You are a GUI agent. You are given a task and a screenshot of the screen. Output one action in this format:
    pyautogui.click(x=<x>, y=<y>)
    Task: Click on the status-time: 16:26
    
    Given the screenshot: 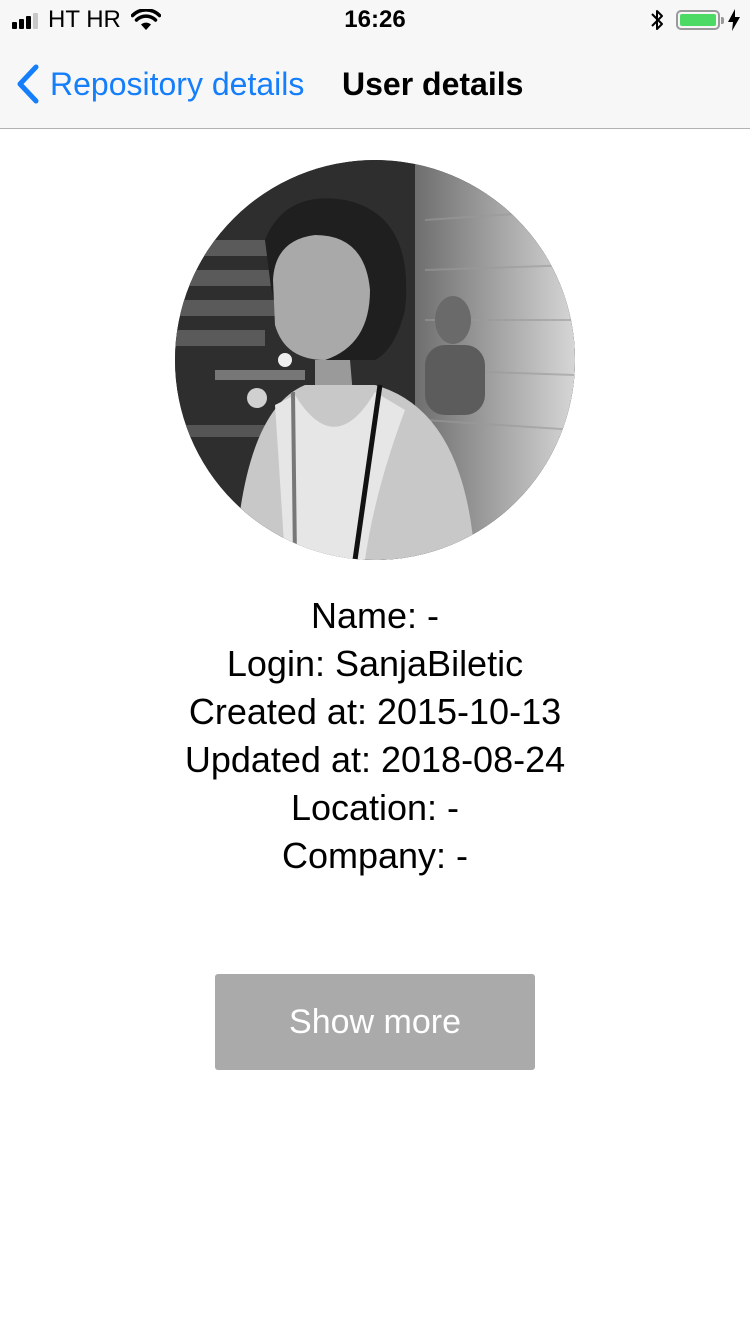 What is the action you would take?
    pyautogui.click(x=375, y=19)
    